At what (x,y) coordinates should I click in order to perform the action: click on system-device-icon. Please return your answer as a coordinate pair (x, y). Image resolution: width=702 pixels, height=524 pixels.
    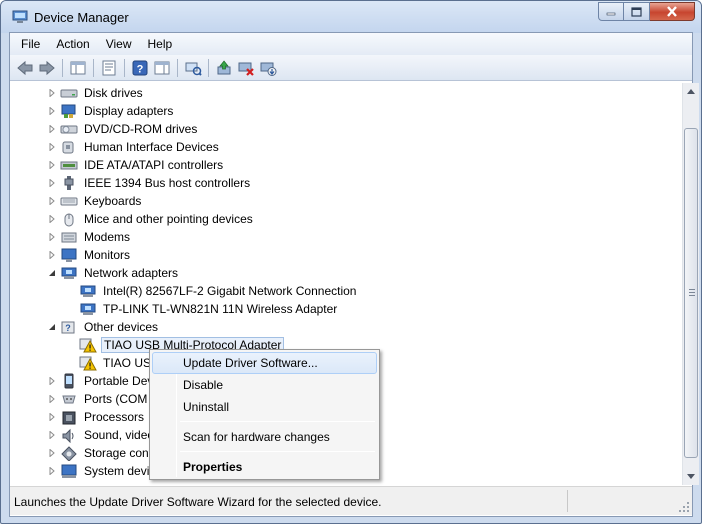
    Looking at the image, I should click on (69, 471).